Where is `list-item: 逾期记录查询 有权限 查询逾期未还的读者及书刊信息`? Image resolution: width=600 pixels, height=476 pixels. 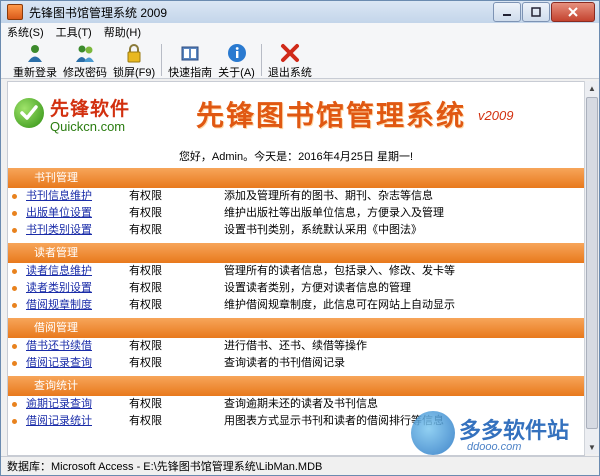
list-item: 逾期记录查询 有权限 查询逾期未还的读者及书刊信息 is located at coordinates (296, 404).